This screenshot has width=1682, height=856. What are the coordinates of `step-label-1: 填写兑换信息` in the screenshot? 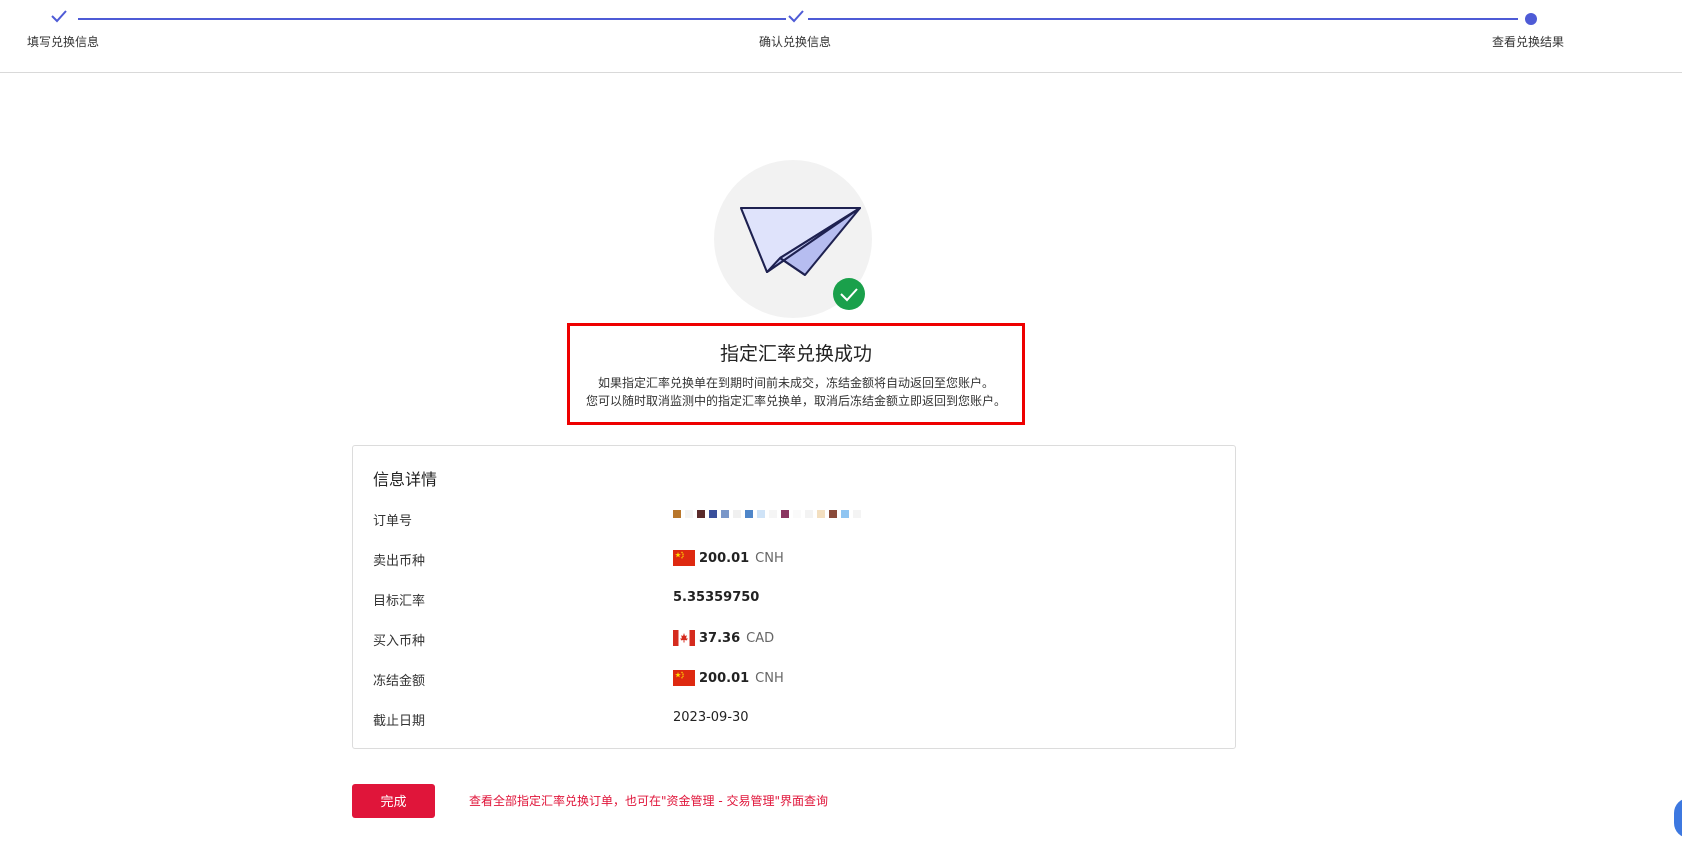 It's located at (63, 42).